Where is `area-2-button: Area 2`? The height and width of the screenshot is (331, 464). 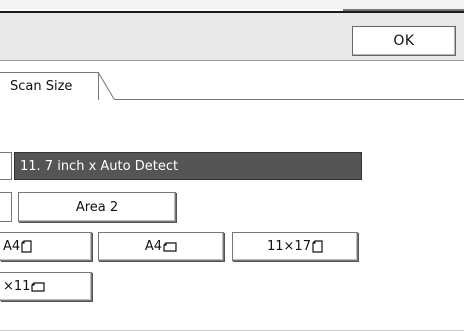 area-2-button: Area 2 is located at coordinates (97, 207).